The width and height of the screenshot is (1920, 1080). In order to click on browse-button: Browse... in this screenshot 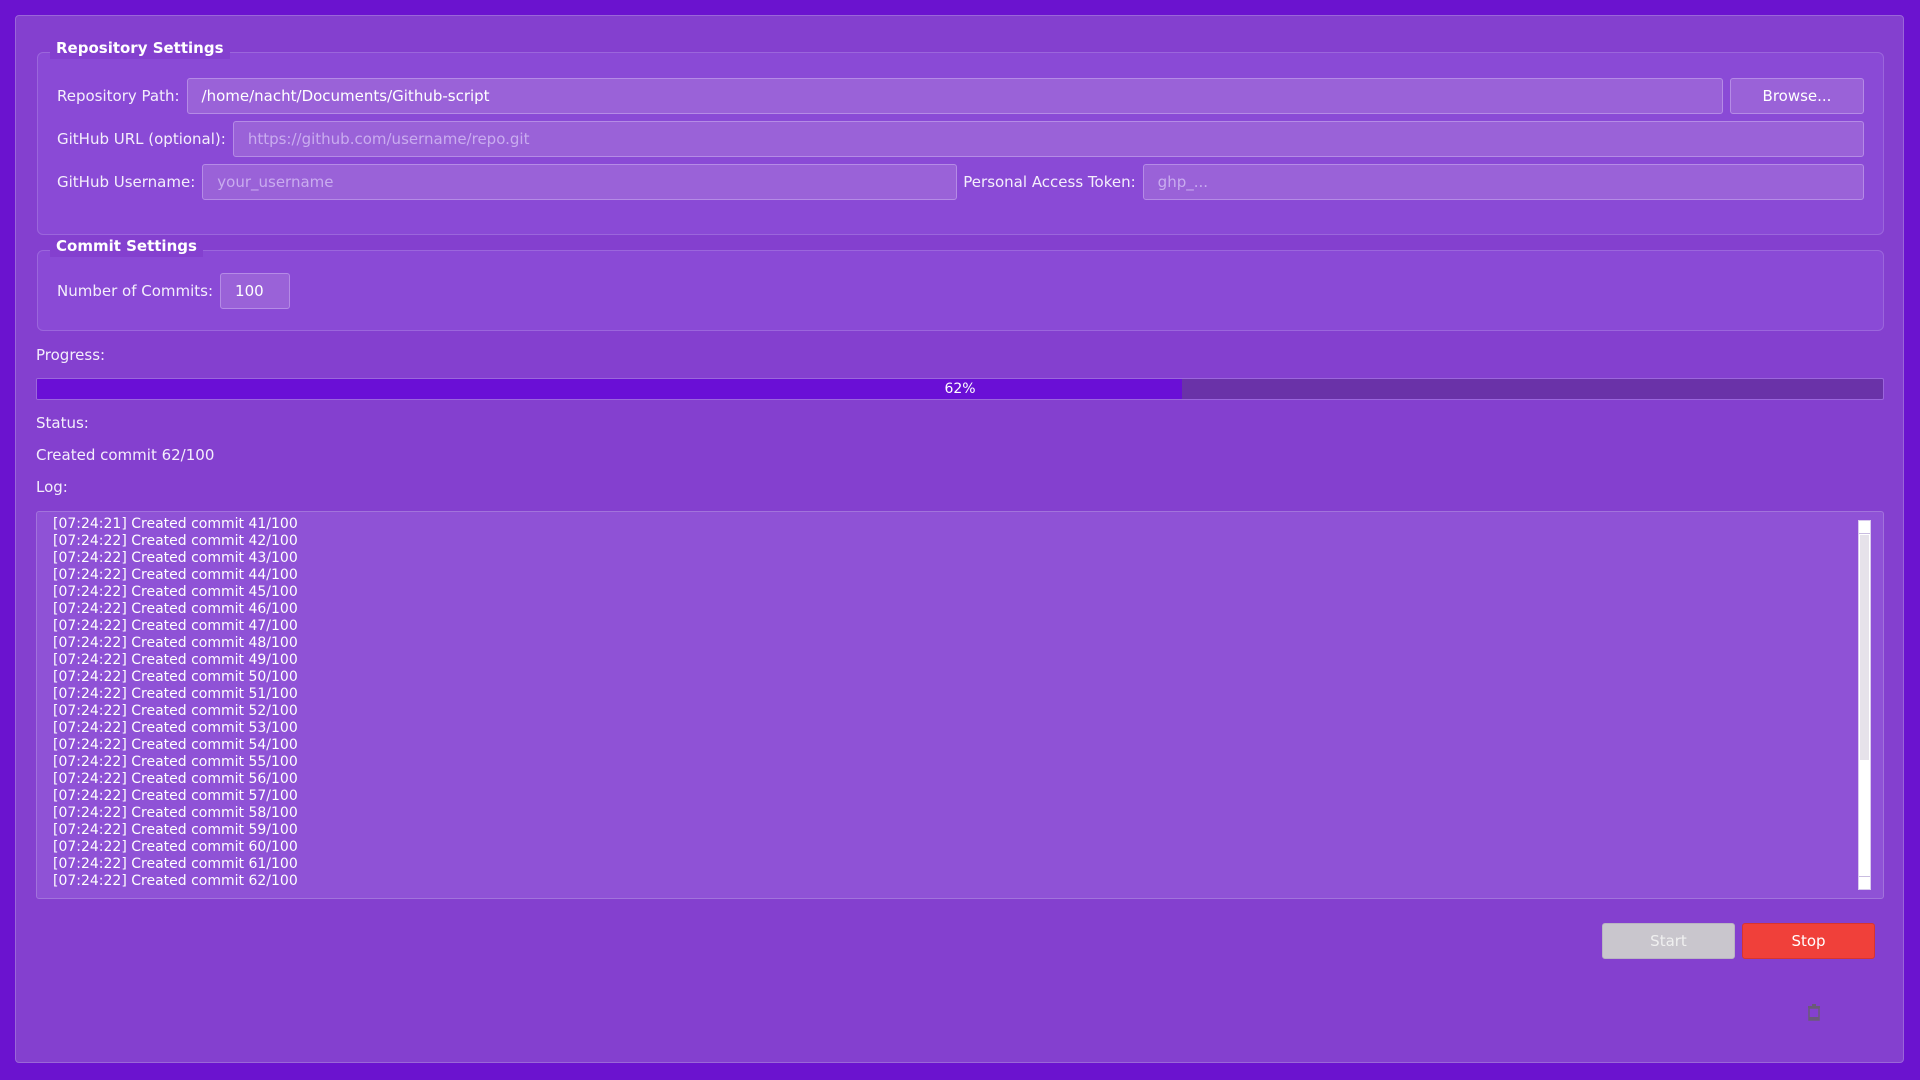, I will do `click(1797, 96)`.